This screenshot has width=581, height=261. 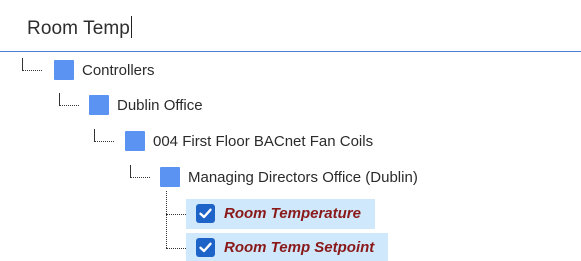 I want to click on search-input-value: Room Temp, so click(x=80, y=28).